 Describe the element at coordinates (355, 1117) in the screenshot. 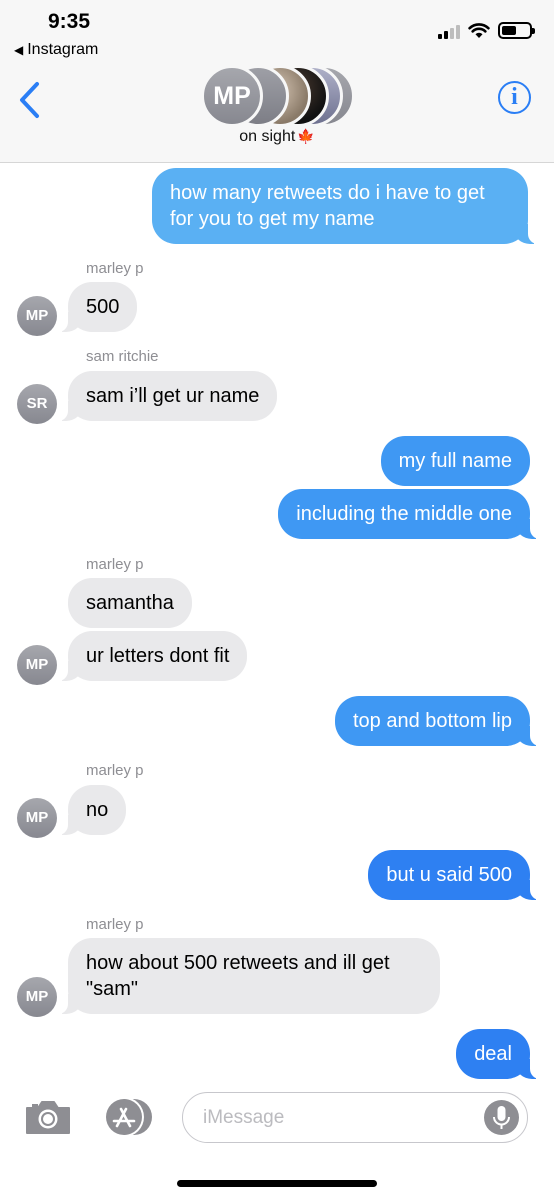

I see `imessage-input: iMessage` at that location.